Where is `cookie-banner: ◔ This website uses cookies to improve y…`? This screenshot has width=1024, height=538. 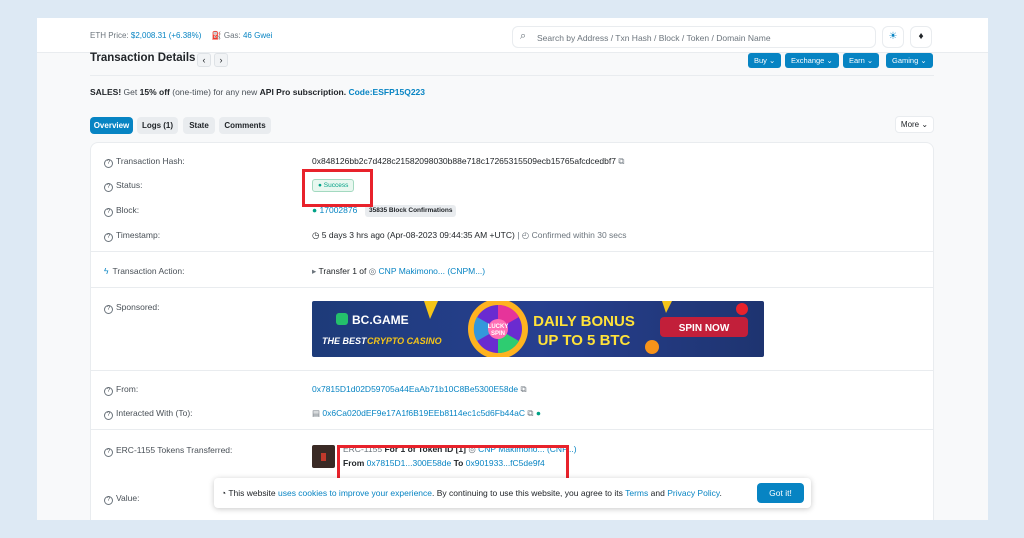
cookie-banner: ◔ This website uses cookies to improve y… is located at coordinates (512, 493).